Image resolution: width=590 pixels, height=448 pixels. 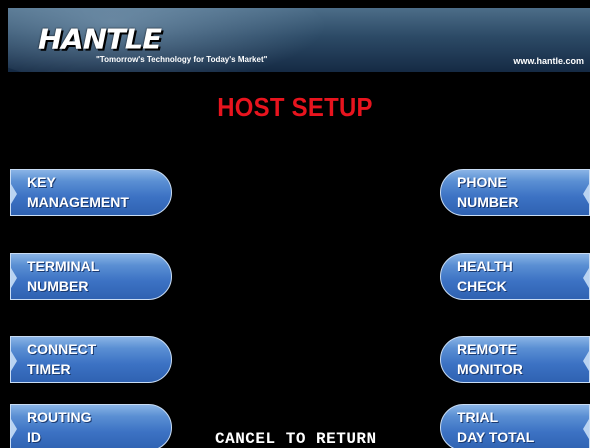 I want to click on button-label-line1: TERMINAL, so click(x=63, y=266).